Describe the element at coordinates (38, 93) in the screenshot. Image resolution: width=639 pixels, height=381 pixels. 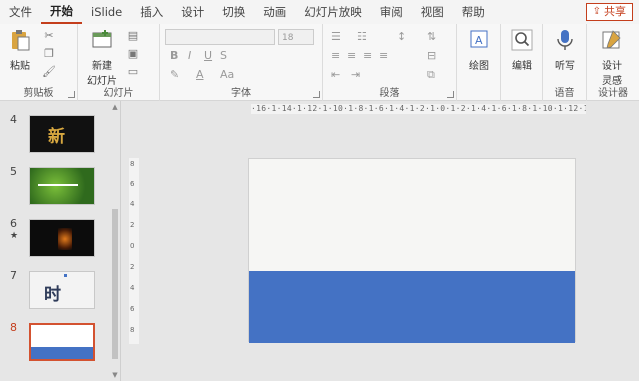
I see `clipboard-group-label: 剪贴板` at that location.